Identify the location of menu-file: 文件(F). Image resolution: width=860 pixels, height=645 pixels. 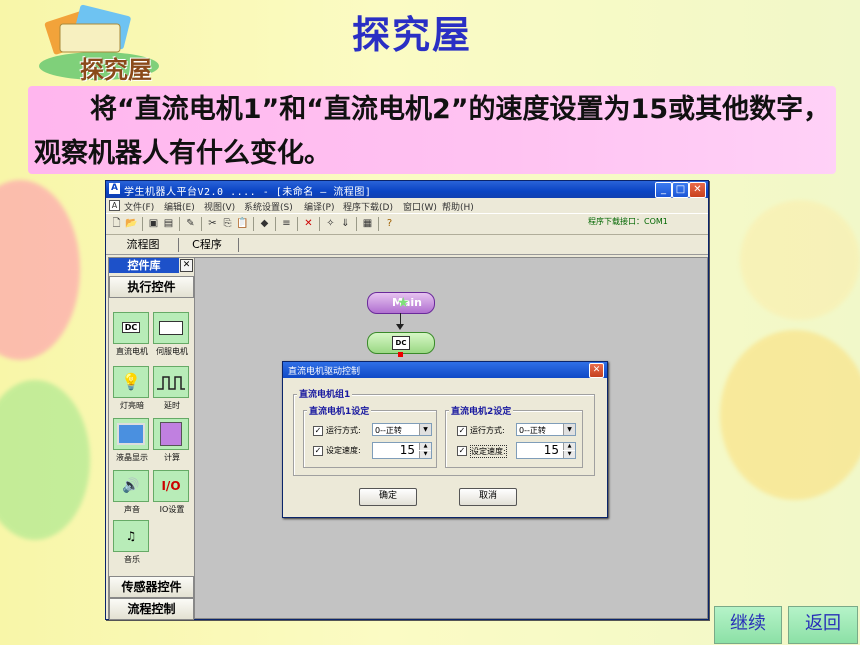
(139, 206).